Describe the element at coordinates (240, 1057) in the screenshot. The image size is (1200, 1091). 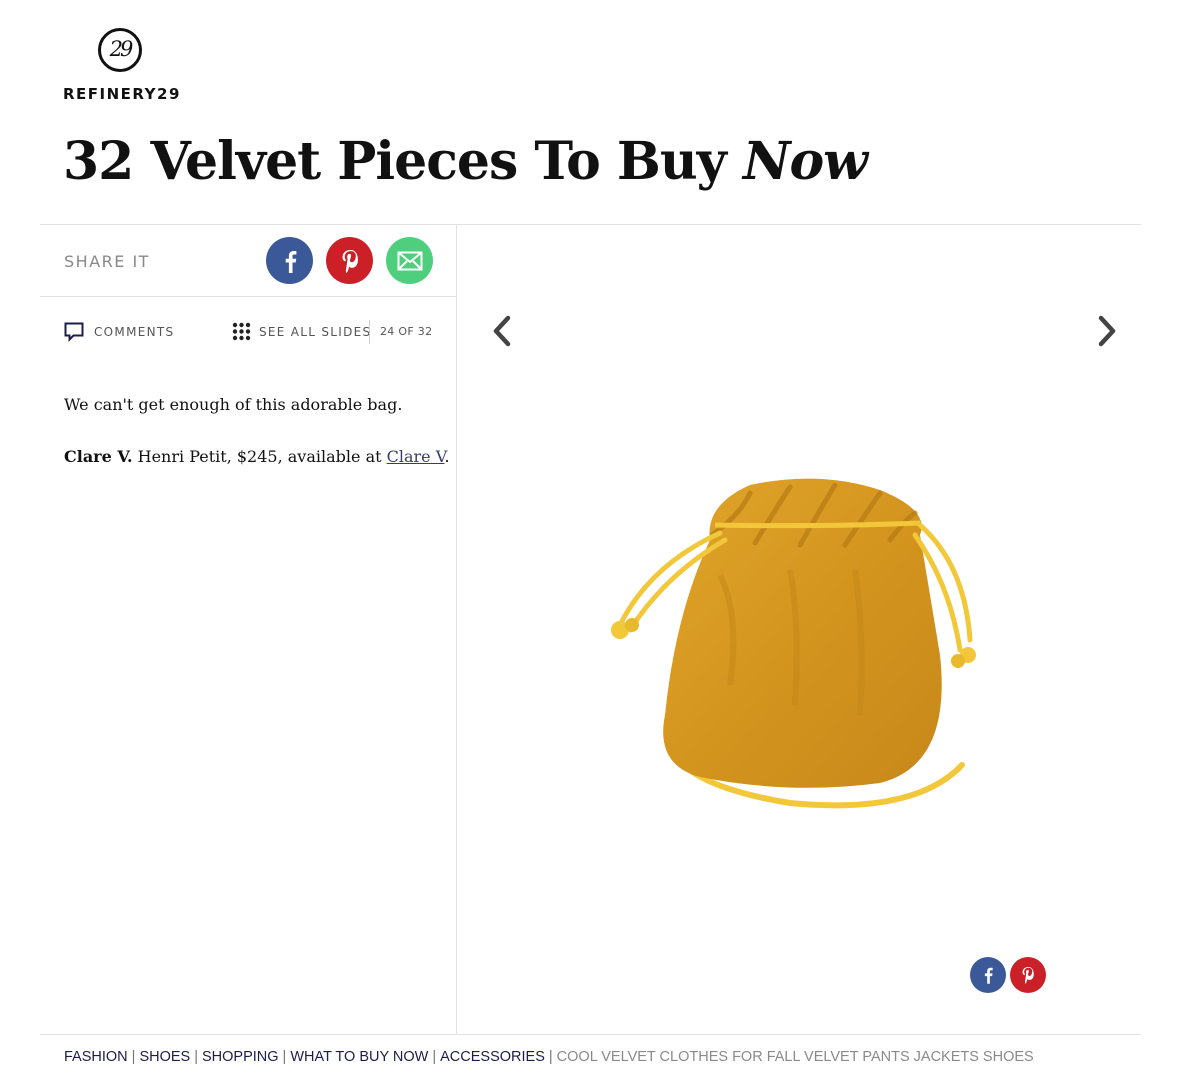
I see `tag-link: SHOPPING` at that location.